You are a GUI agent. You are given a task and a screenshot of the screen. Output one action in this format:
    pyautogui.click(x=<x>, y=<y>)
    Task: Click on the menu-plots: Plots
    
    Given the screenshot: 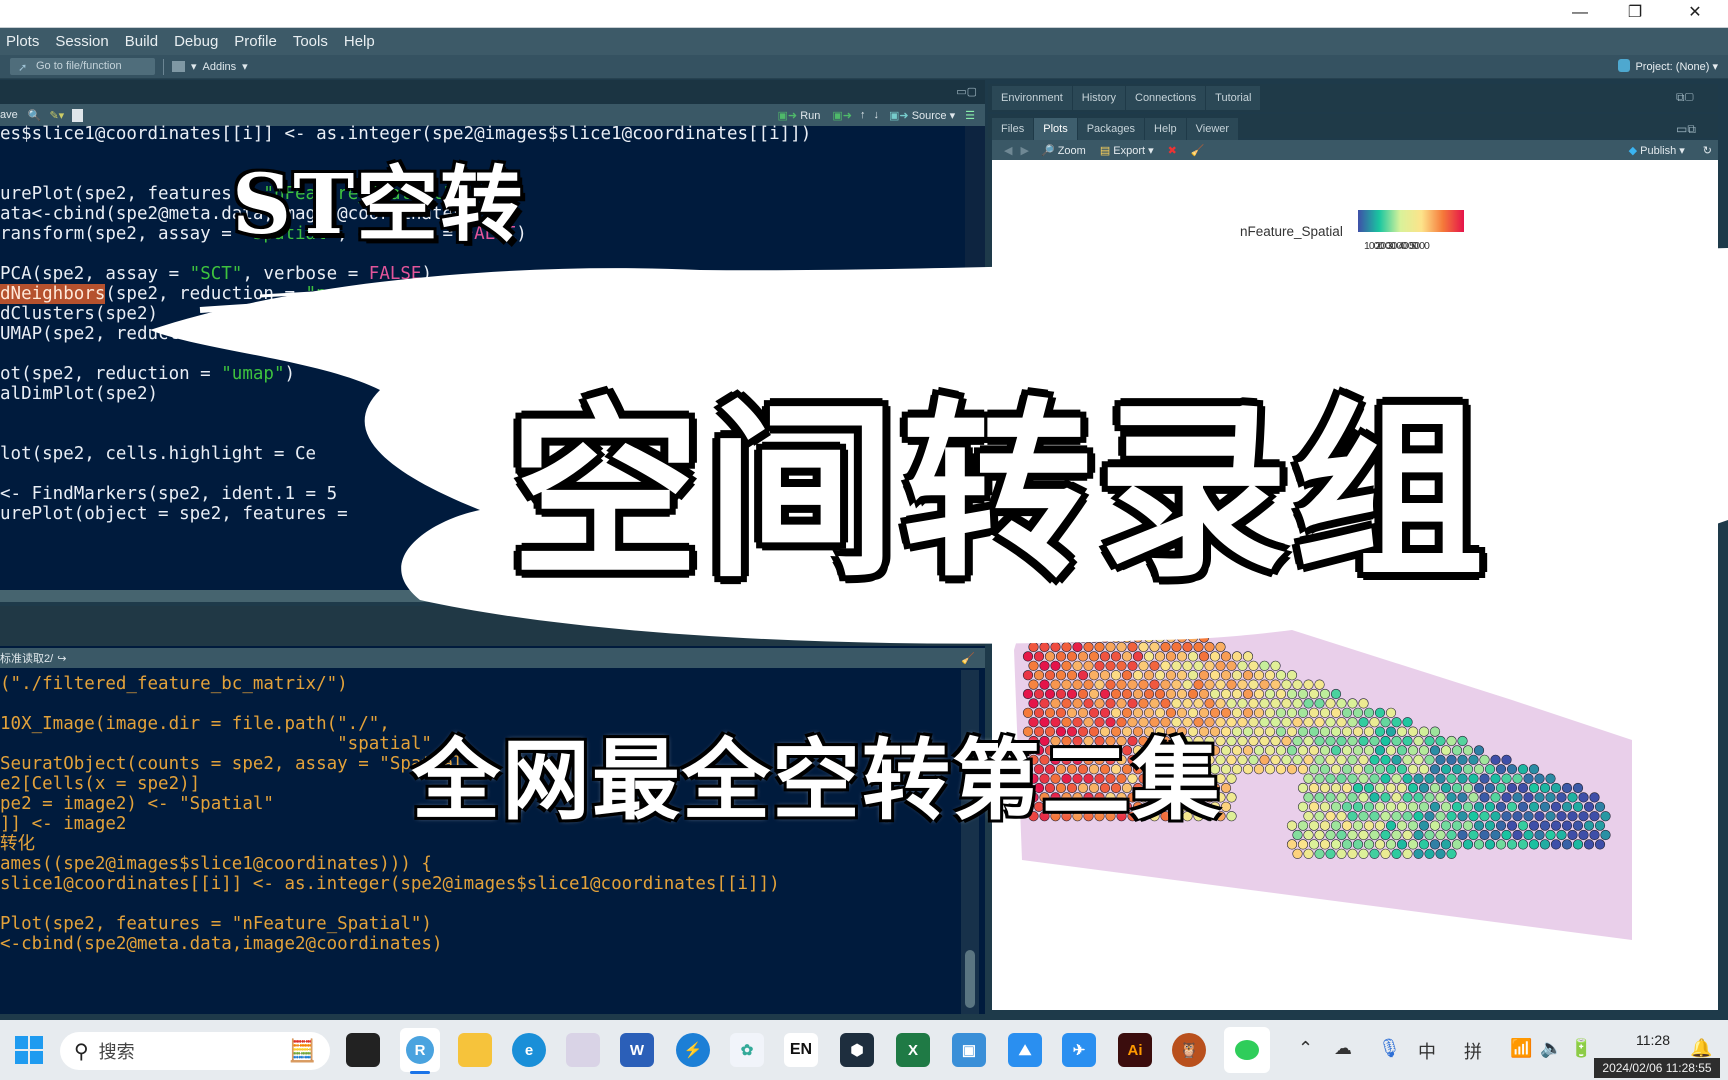 What is the action you would take?
    pyautogui.click(x=22, y=41)
    